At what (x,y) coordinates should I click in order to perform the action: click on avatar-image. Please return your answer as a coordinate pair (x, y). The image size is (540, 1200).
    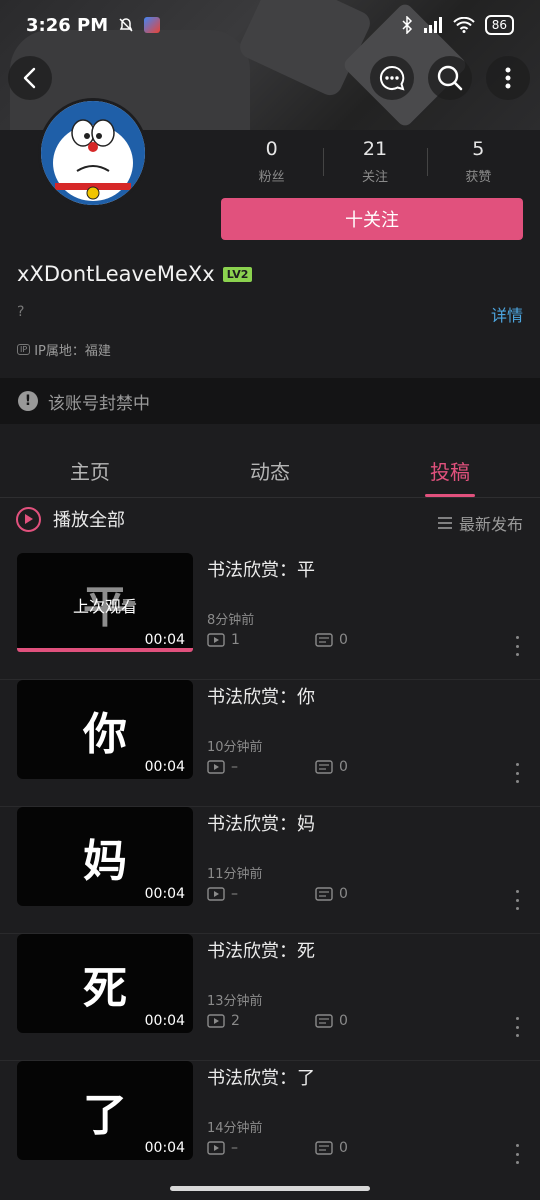
    Looking at the image, I should click on (93, 153).